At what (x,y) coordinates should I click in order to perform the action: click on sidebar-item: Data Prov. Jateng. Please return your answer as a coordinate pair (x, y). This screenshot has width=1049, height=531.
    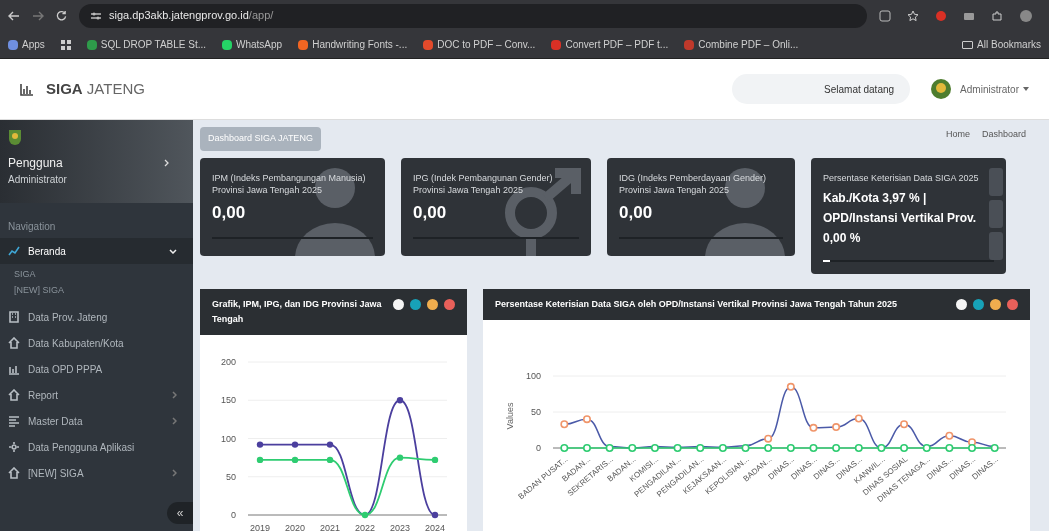
    Looking at the image, I should click on (96, 317).